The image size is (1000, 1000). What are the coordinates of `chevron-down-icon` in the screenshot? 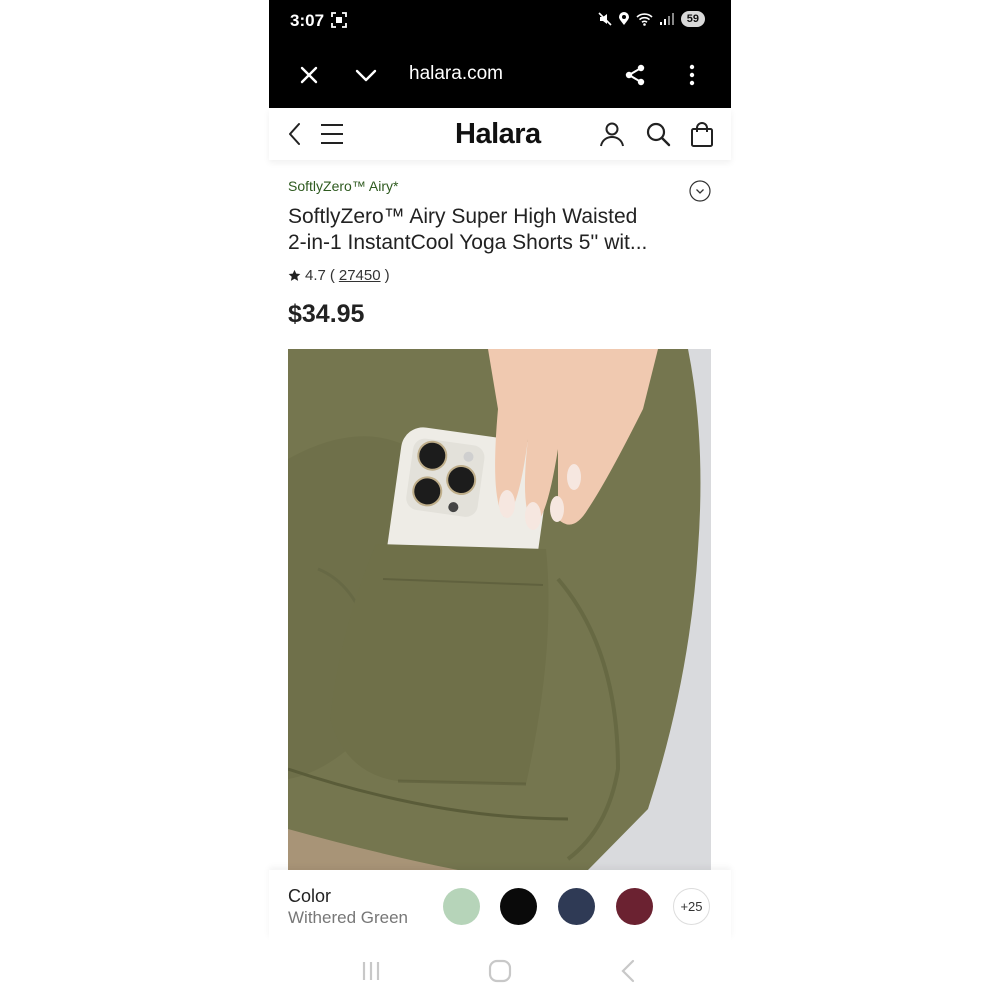 It's located at (366, 75).